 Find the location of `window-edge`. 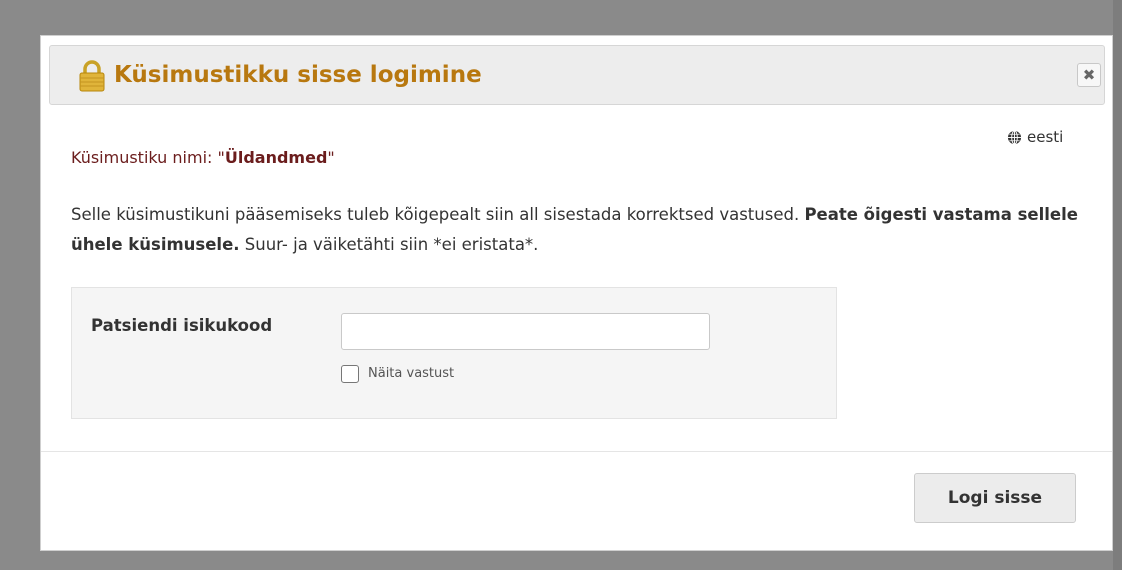

window-edge is located at coordinates (1117, 285).